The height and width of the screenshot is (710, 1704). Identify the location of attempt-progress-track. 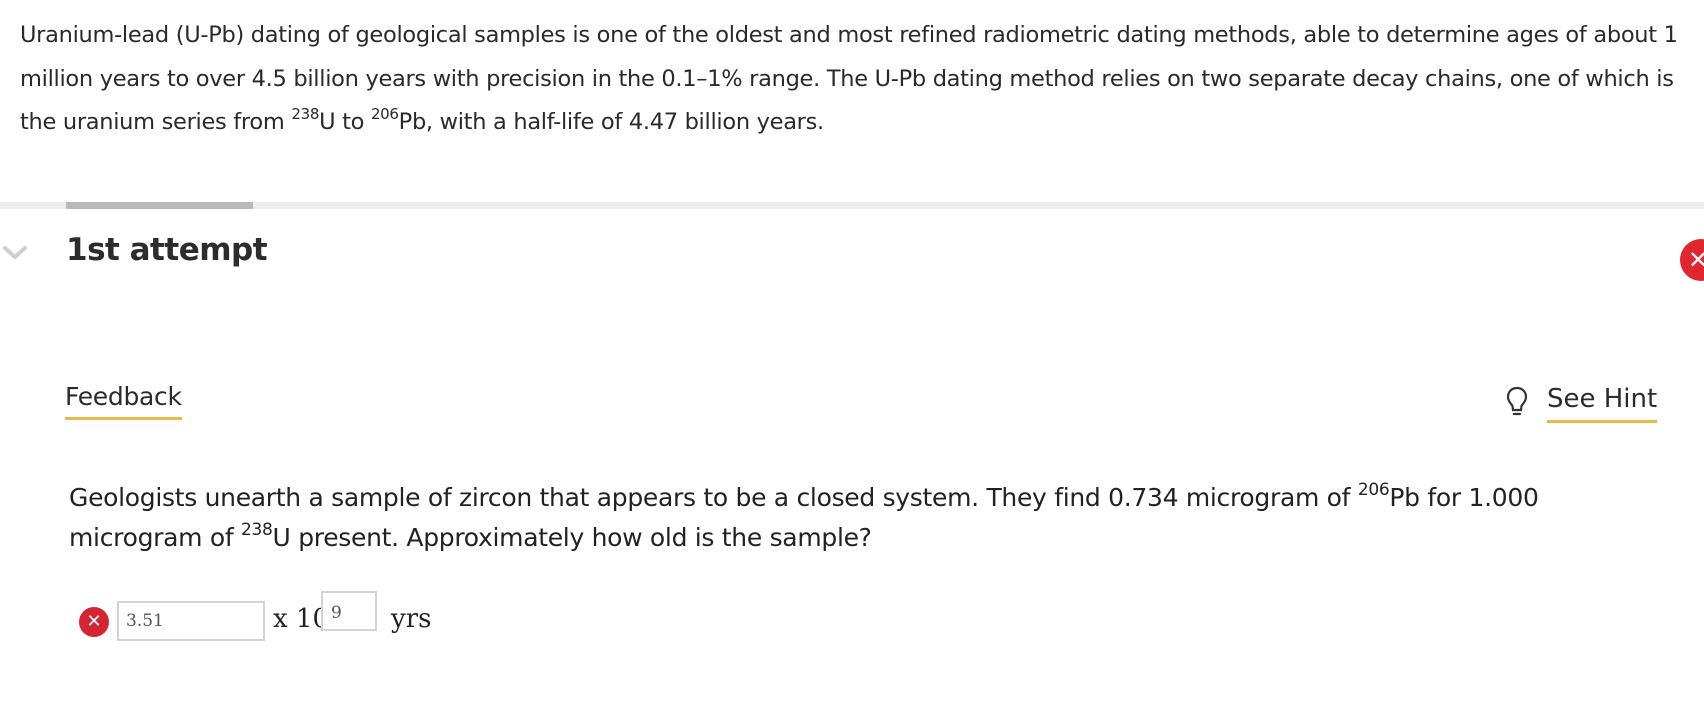
(852, 205).